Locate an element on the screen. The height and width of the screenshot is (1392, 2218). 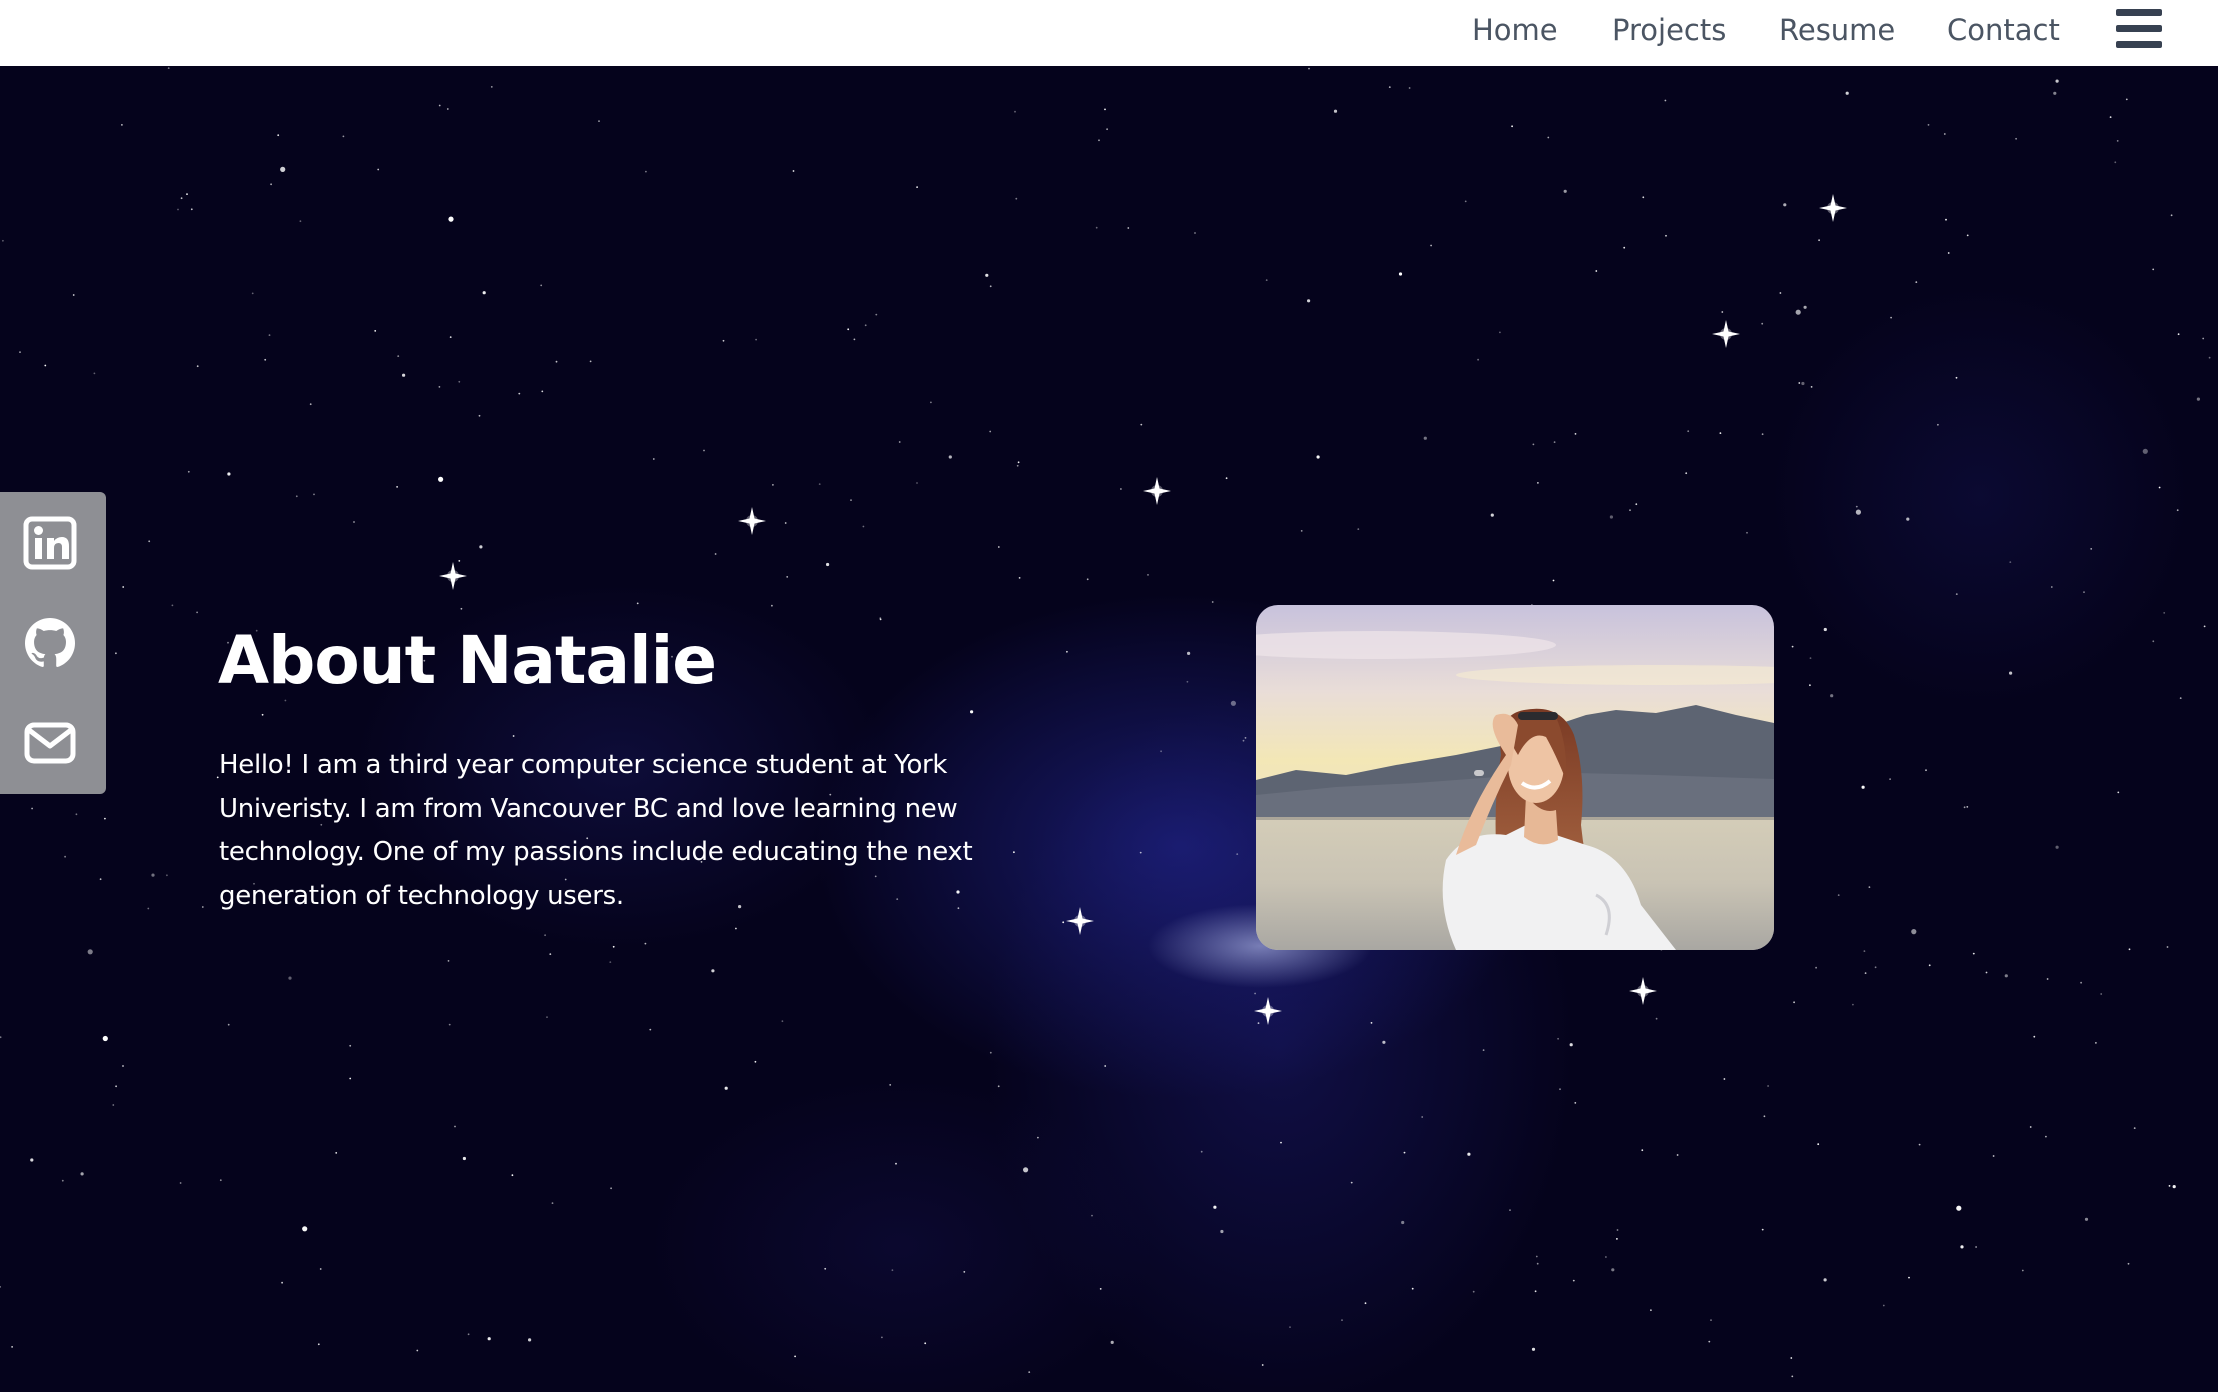
nav-projects-link: Projects is located at coordinates (1669, 30).